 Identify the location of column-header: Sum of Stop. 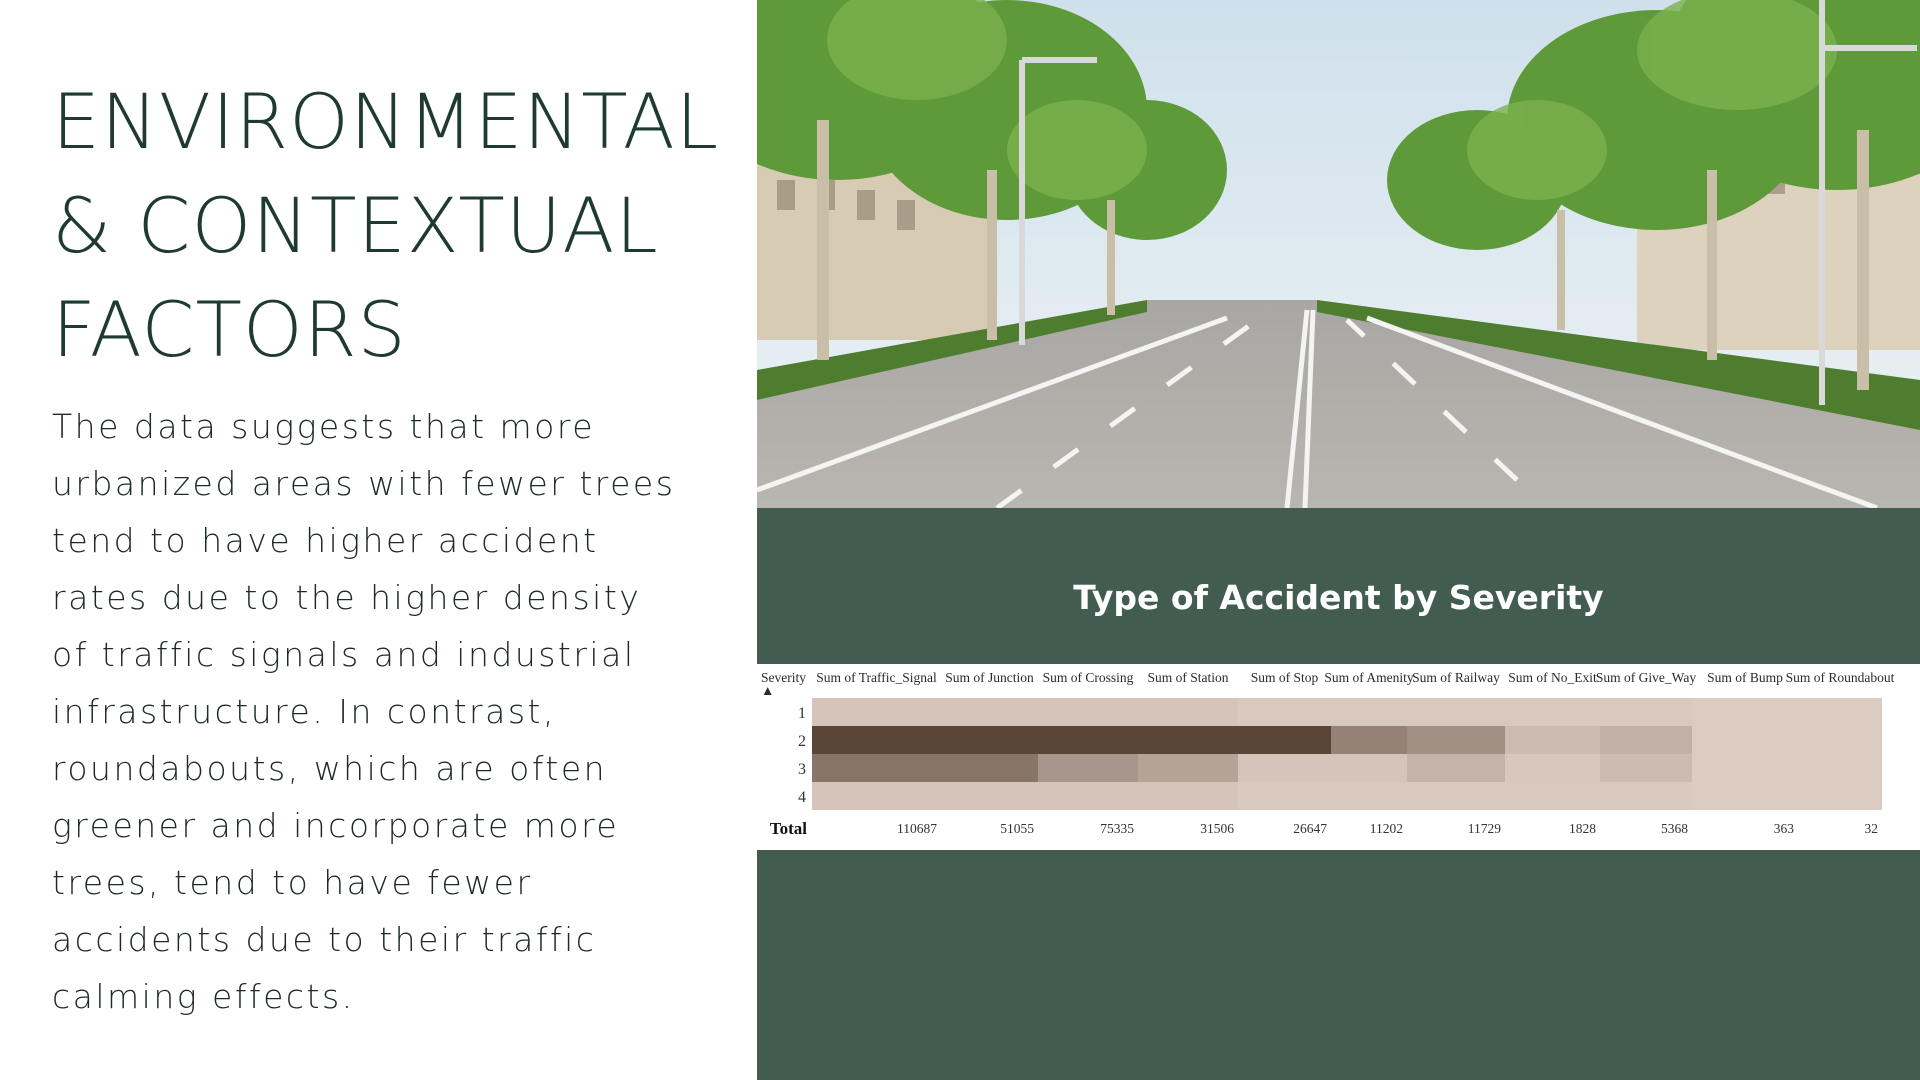
(1285, 677).